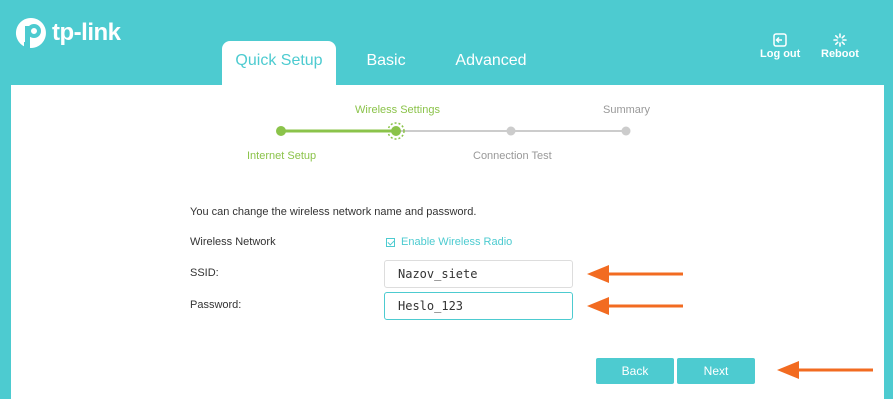 The image size is (893, 399). I want to click on tab-quick-setup: Quick Setup, so click(279, 63).